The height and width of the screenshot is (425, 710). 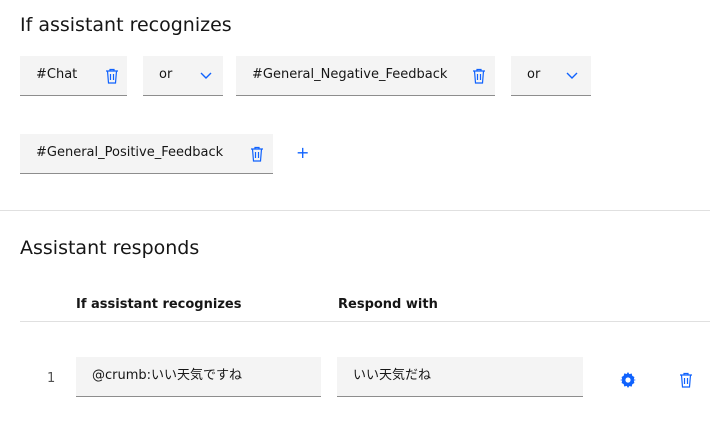 I want to click on add-condition-button: +, so click(x=303, y=152).